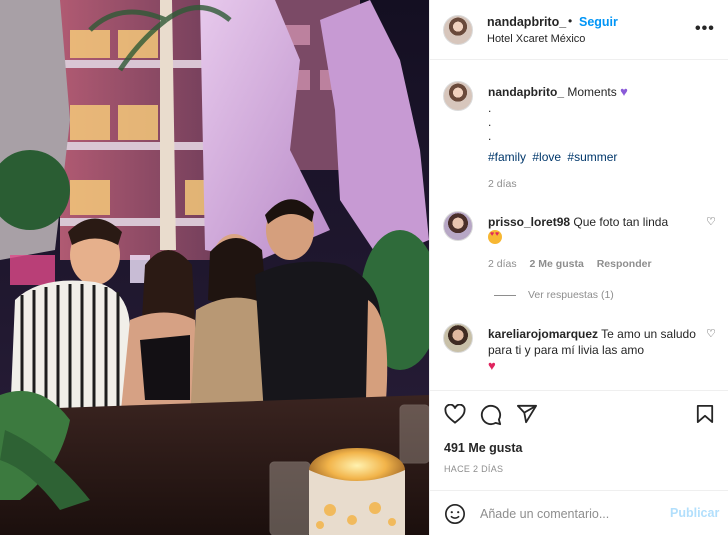 The width and height of the screenshot is (728, 535). I want to click on replies-rule, so click(505, 295).